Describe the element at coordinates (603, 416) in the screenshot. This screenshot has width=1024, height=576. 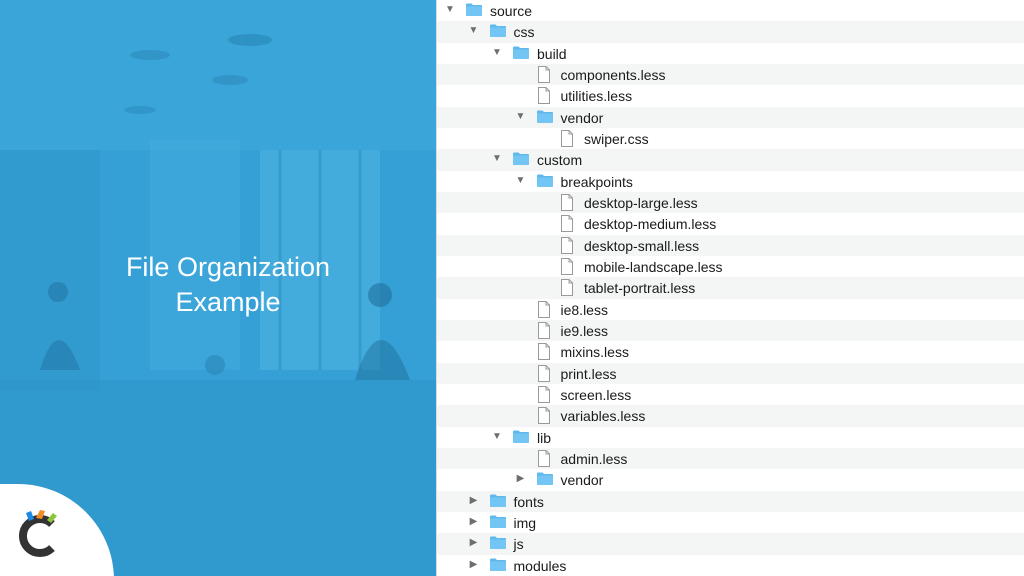
I see `tree-item-label: variables.less` at that location.